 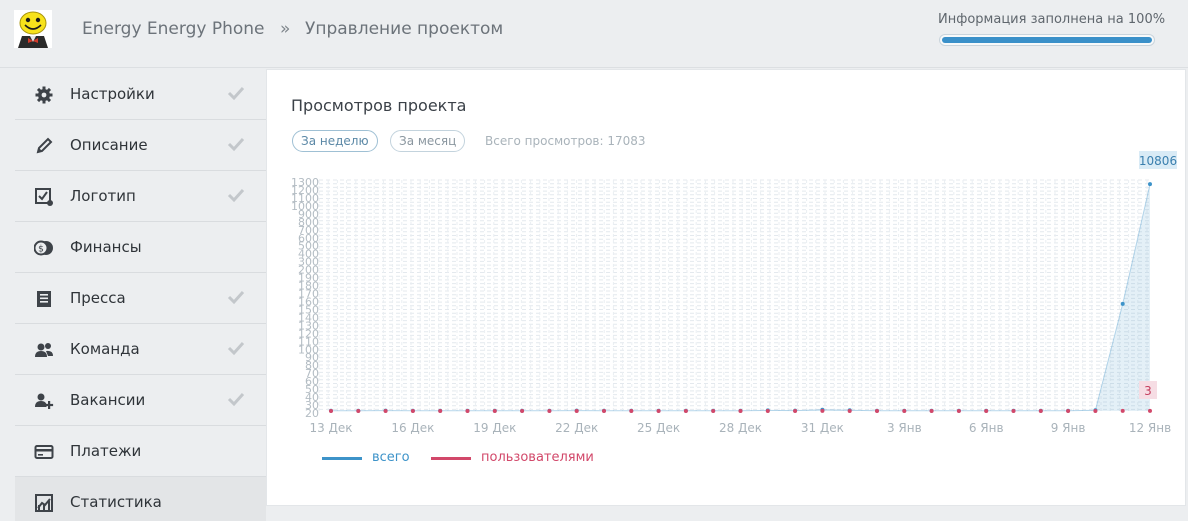 What do you see at coordinates (404, 29) in the screenshot?
I see `page-title: Управление проектом` at bounding box center [404, 29].